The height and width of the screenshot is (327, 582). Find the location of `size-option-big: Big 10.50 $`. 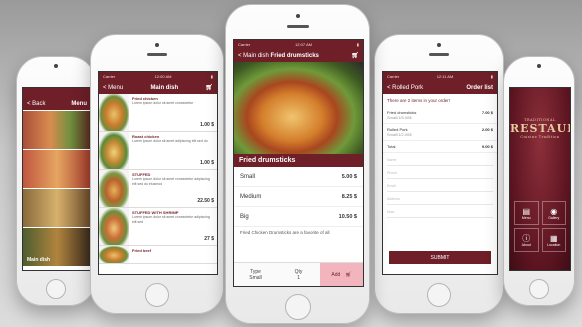

size-option-big: Big 10.50 $ is located at coordinates (298, 217).